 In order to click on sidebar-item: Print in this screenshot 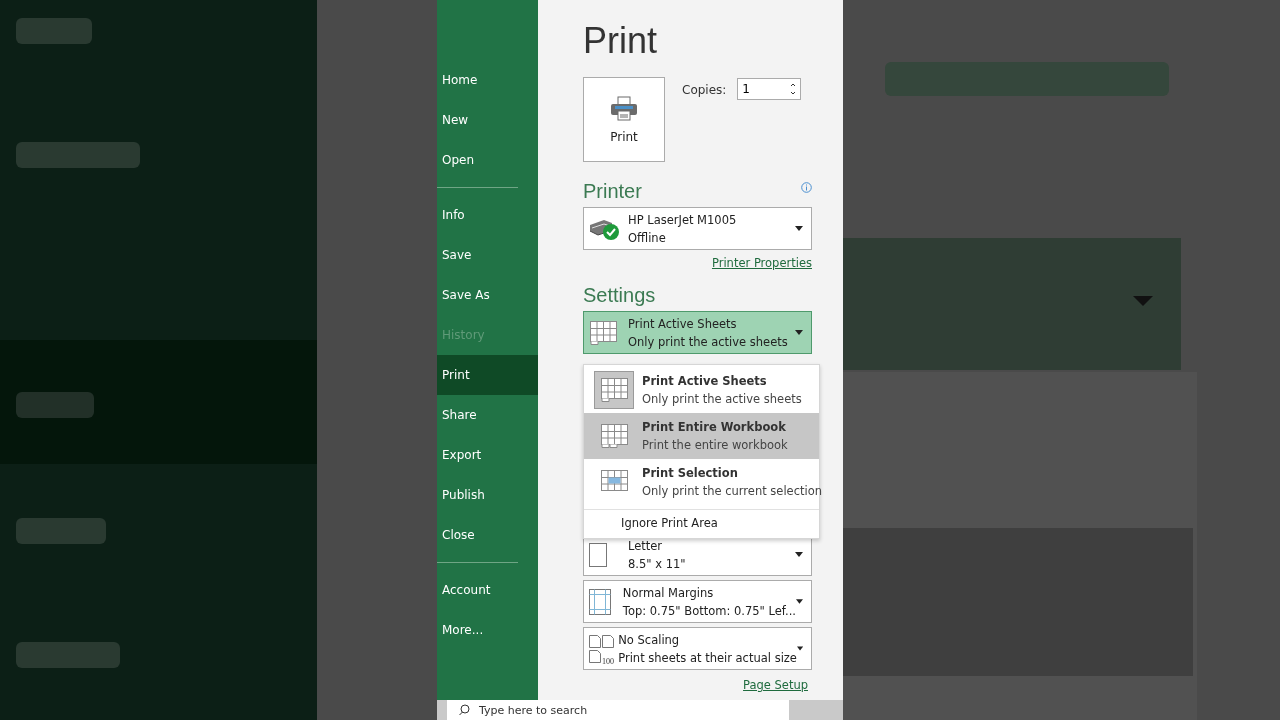, I will do `click(487, 375)`.